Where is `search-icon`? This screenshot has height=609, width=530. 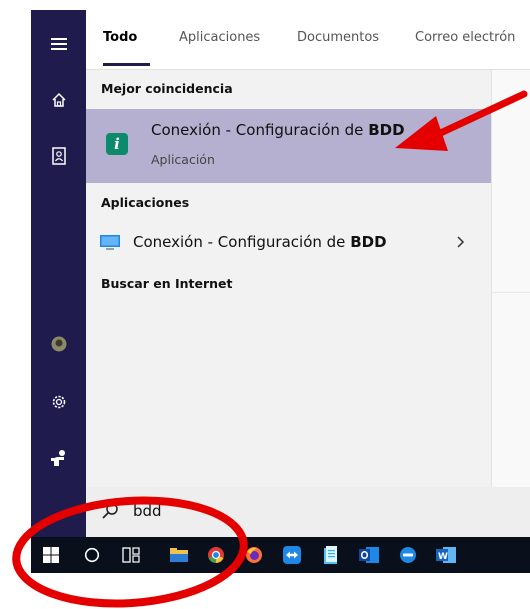 search-icon is located at coordinates (110, 513).